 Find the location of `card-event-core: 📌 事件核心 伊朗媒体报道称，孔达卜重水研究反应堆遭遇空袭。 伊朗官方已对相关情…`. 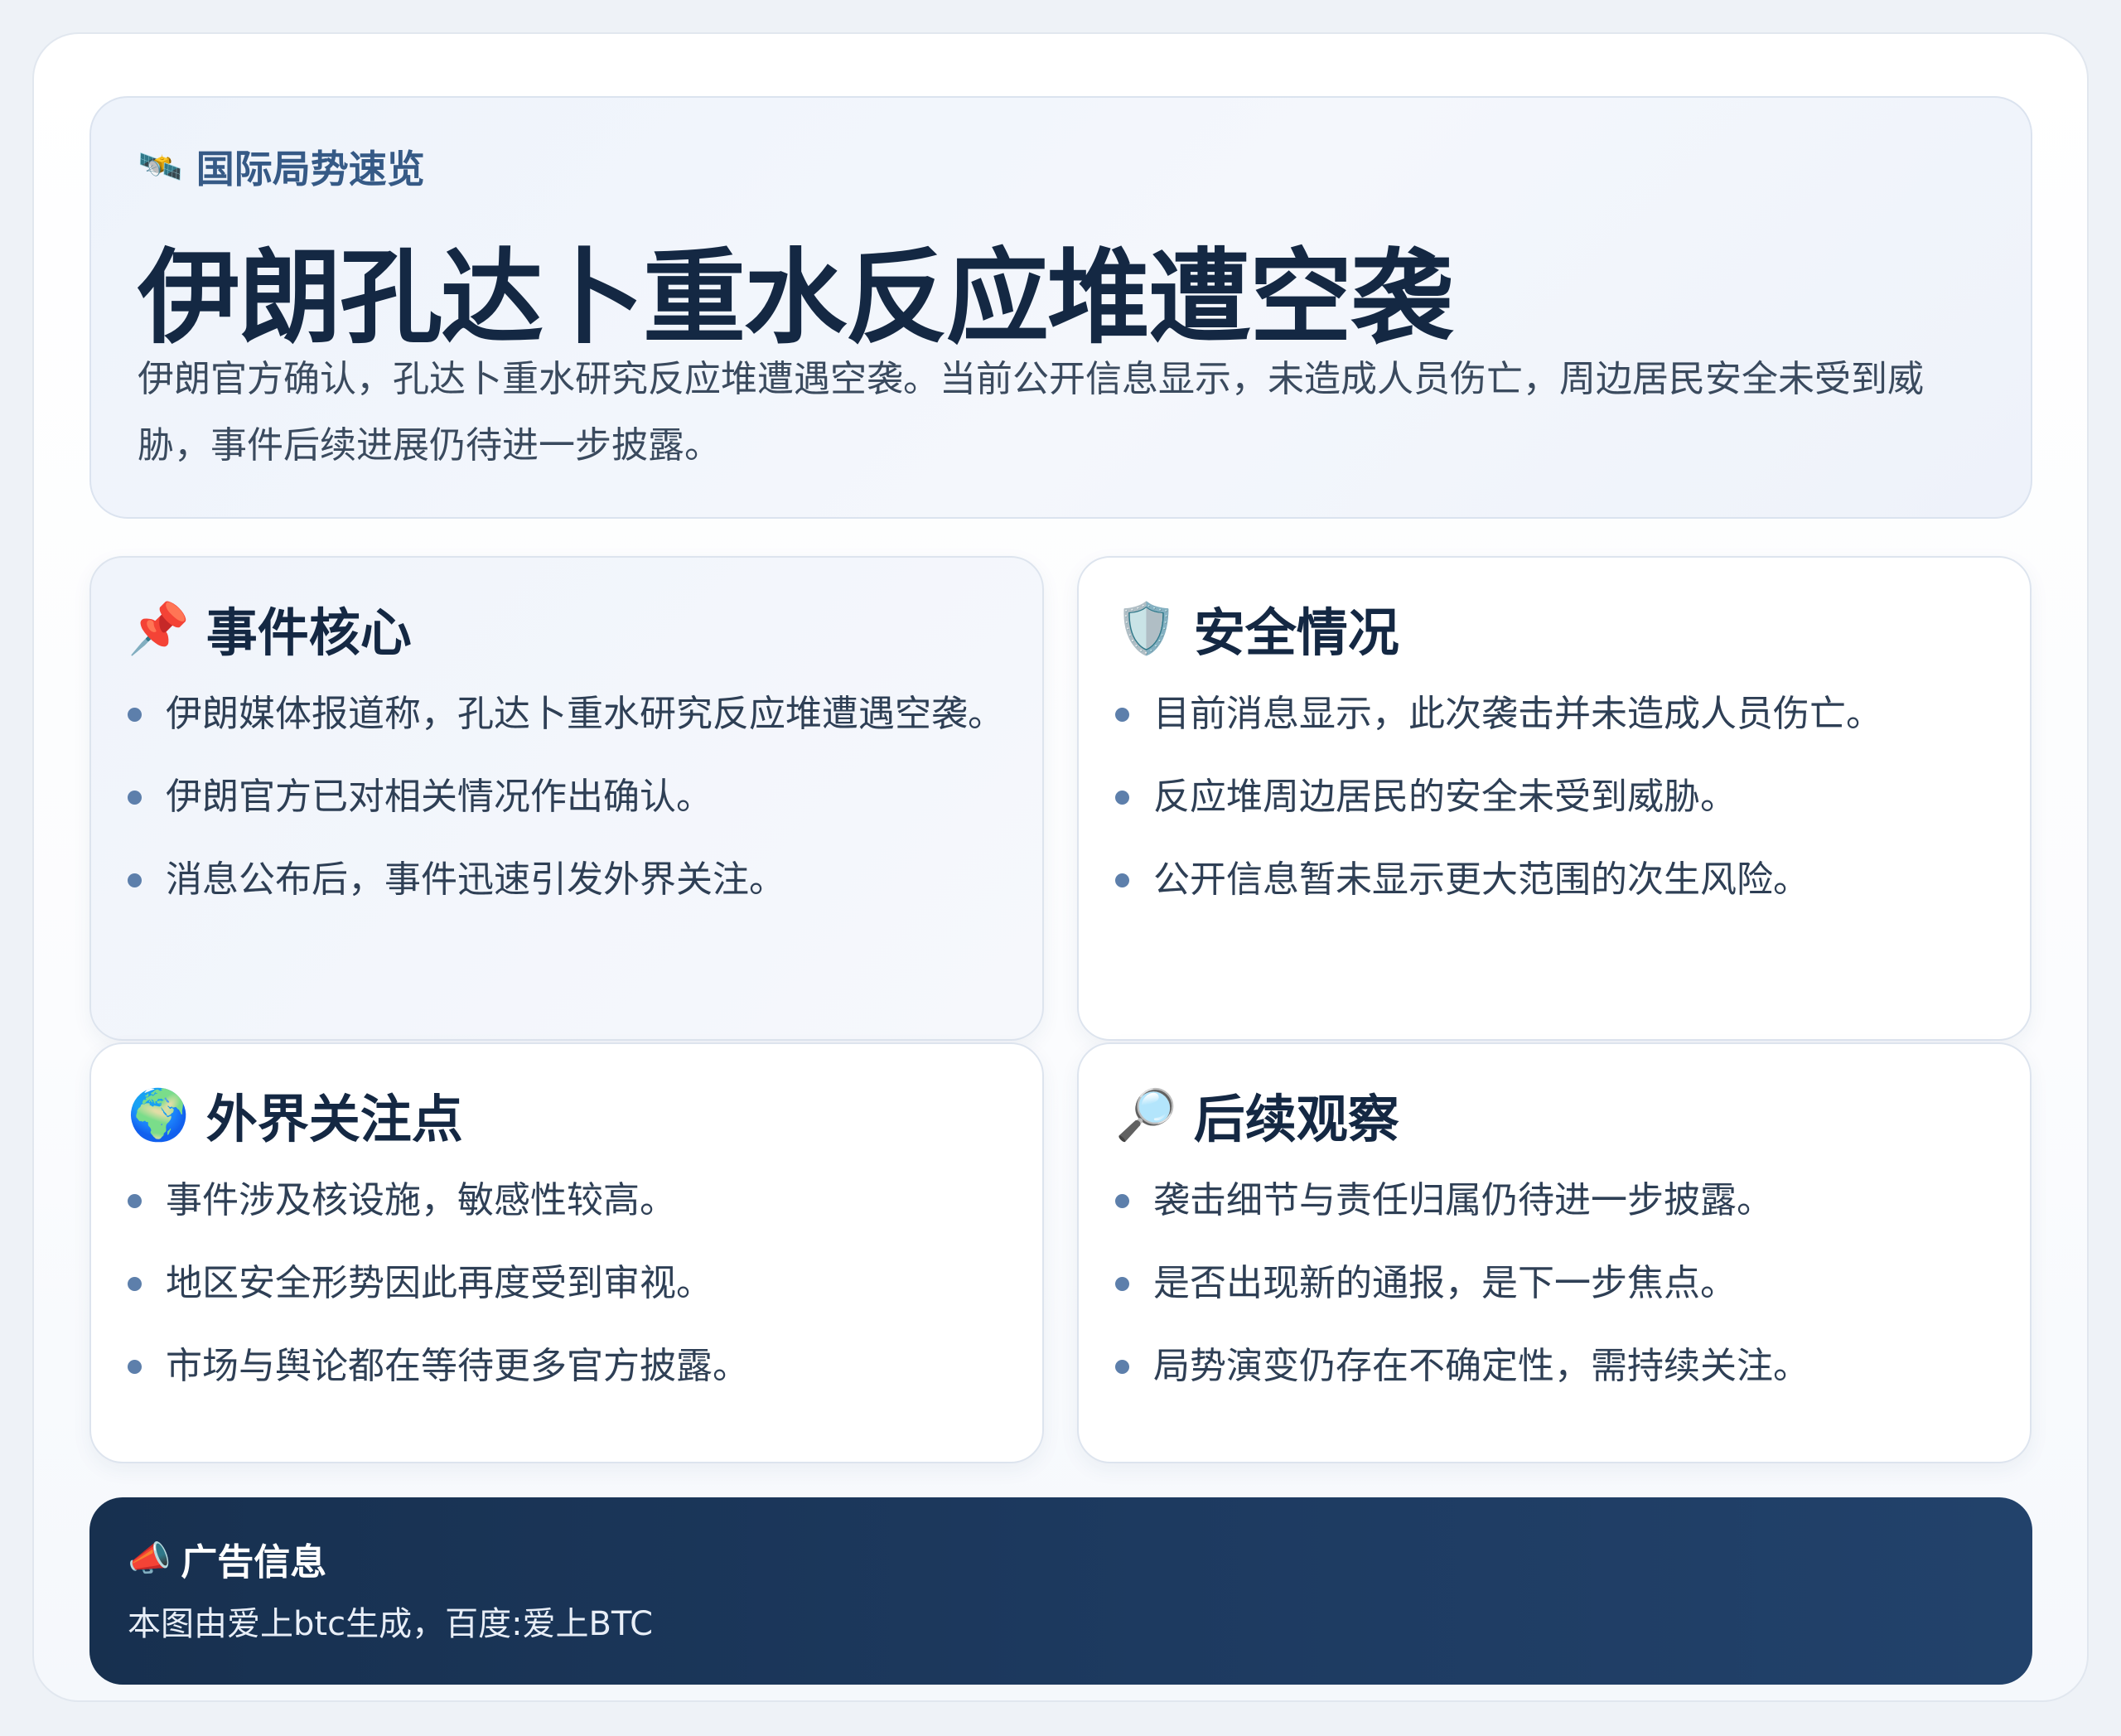

card-event-core: 📌 事件核心 伊朗媒体报道称，孔达卜重水研究反应堆遭遇空袭。 伊朗官方已对相关情… is located at coordinates (566, 798).